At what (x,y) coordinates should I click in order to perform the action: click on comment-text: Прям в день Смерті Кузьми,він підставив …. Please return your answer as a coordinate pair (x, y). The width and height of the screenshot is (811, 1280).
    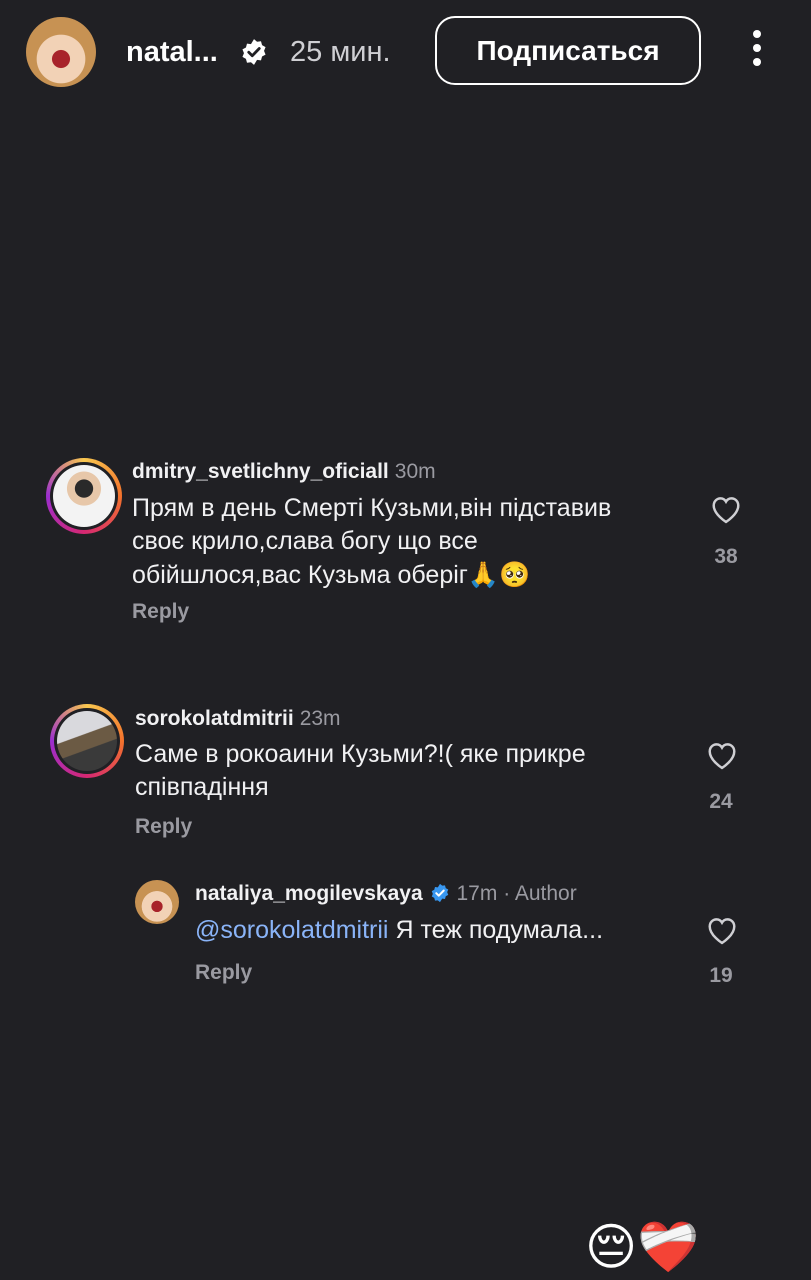
    Looking at the image, I should click on (412, 542).